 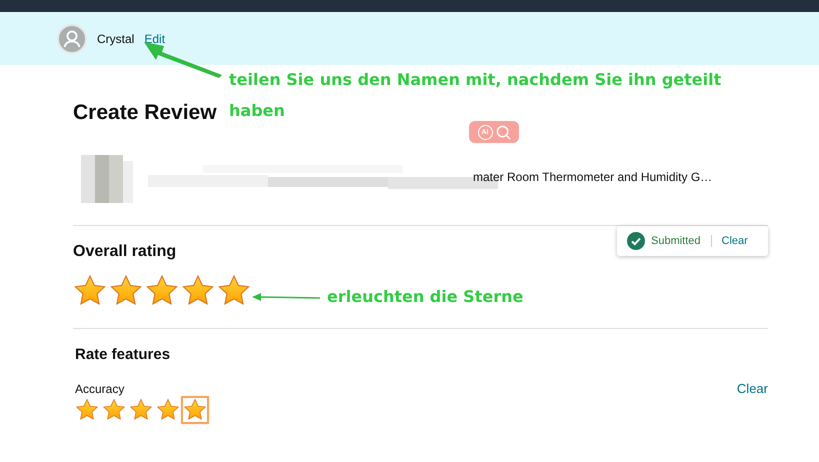 I want to click on status-text: Submitted, so click(x=676, y=241).